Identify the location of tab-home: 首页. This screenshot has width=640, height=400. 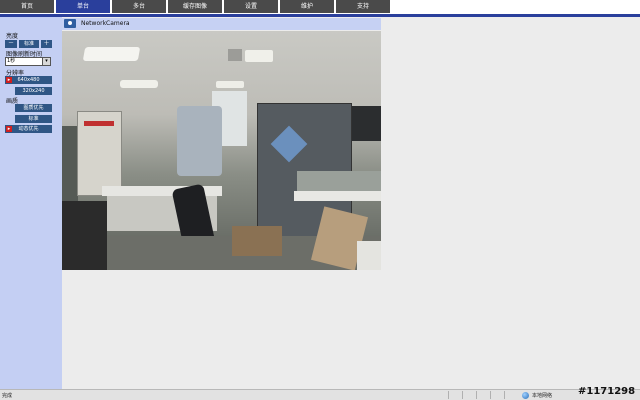
(27, 6).